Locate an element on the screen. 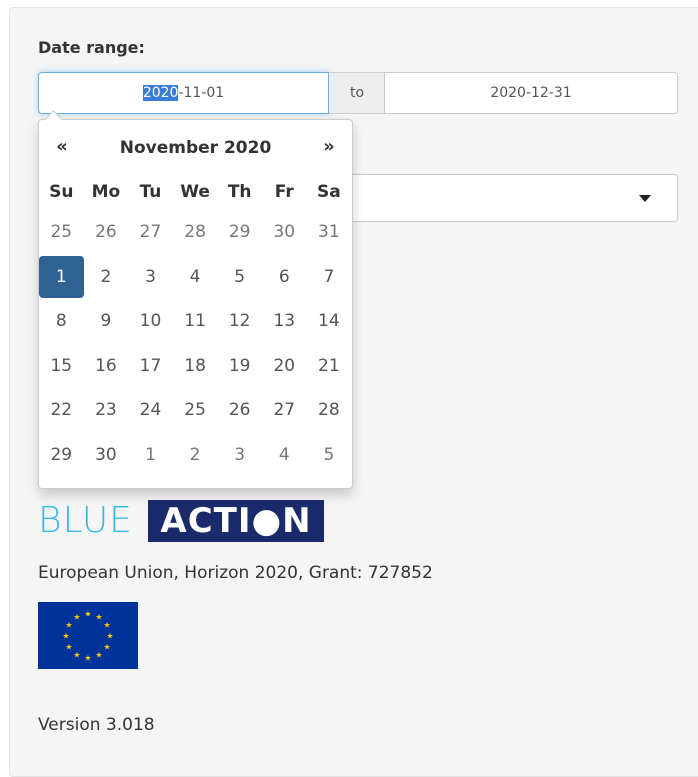  week-row: 8 9 10 11 12 13 14 is located at coordinates (195, 321).